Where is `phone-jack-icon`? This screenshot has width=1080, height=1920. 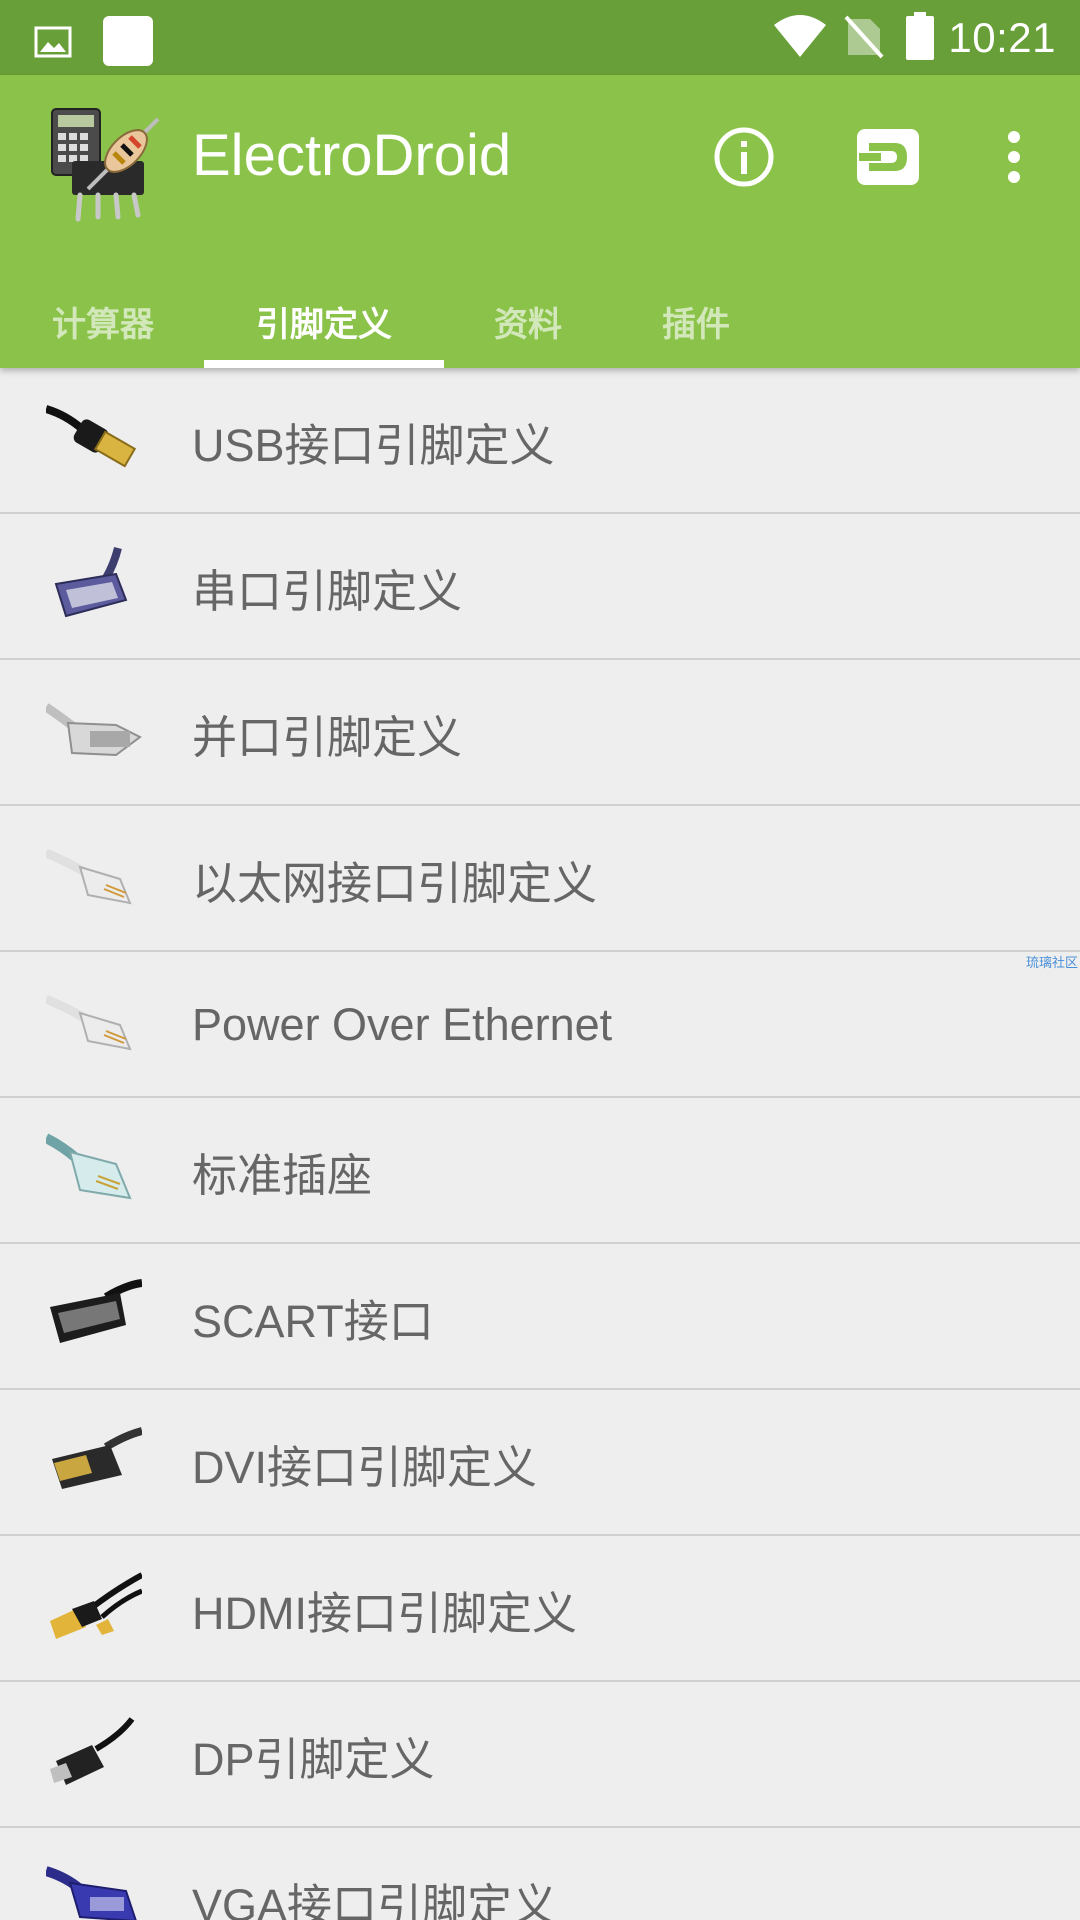
phone-jack-icon is located at coordinates (94, 1171).